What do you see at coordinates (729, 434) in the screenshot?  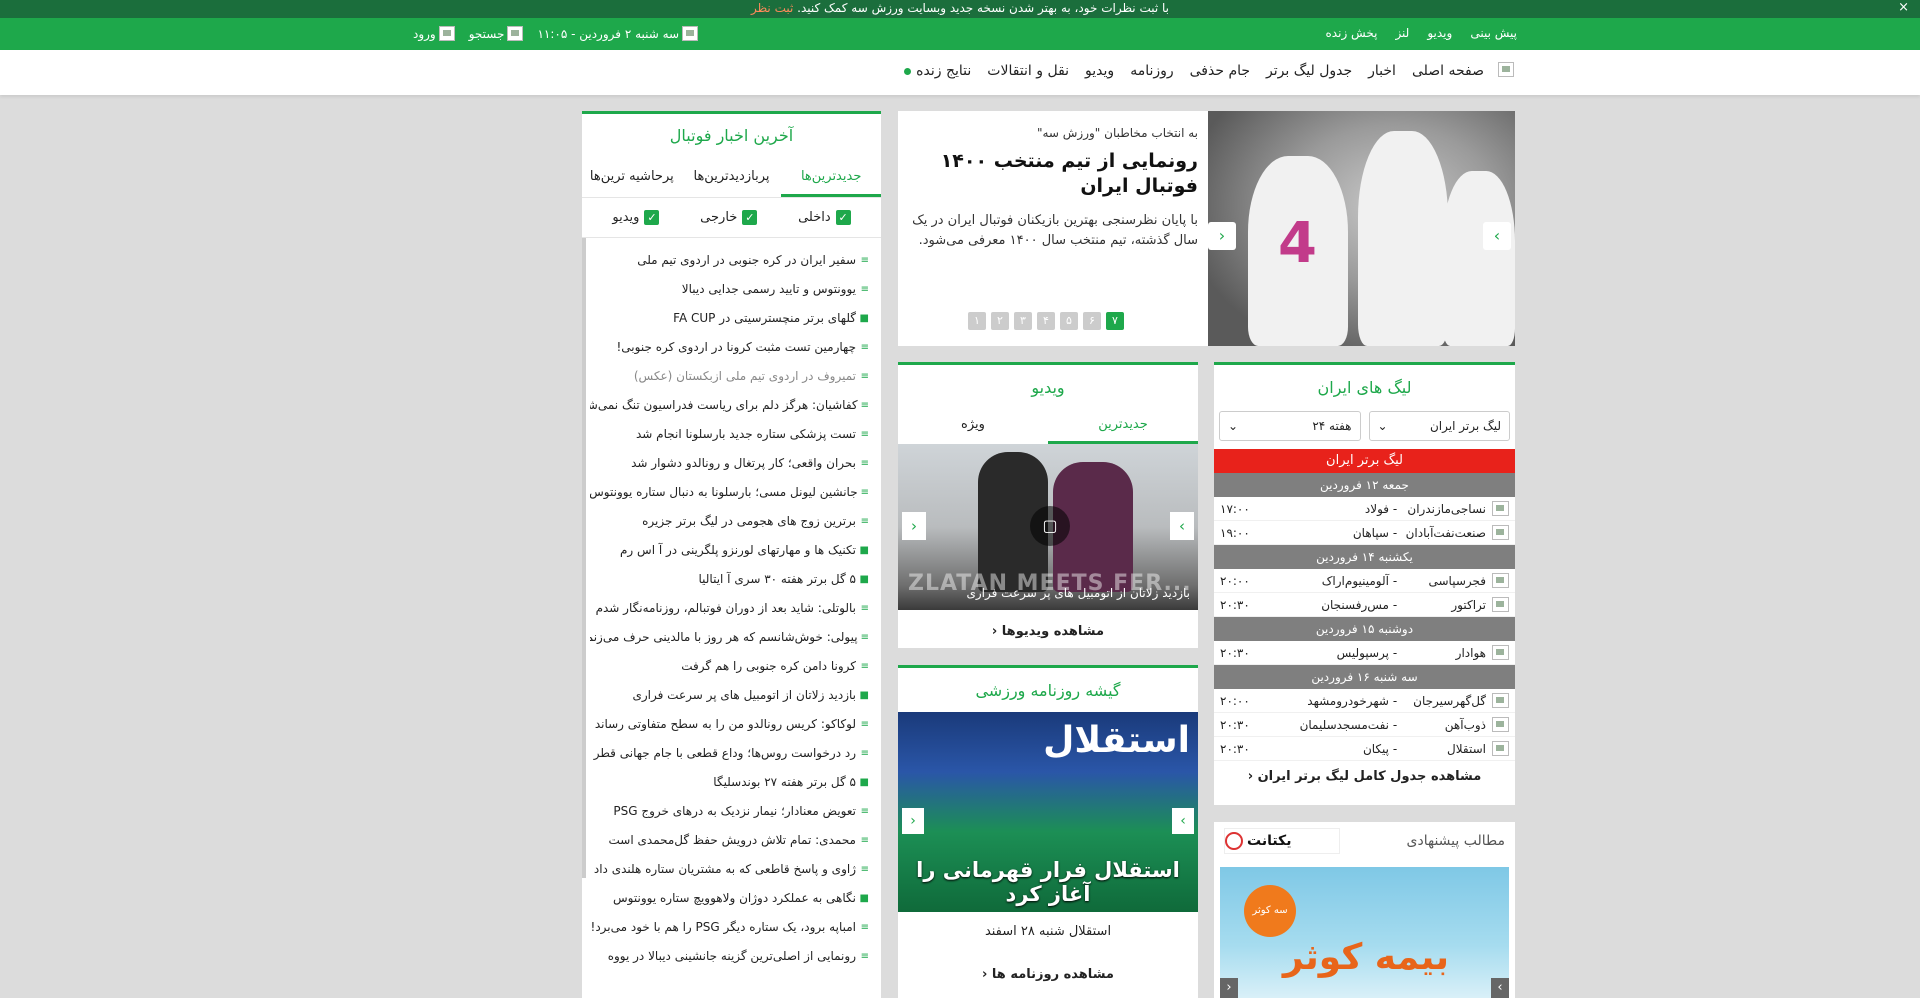 I see `news-item: ≡ تست پزشکی ستاره جدید بارسلونا انجام شد` at bounding box center [729, 434].